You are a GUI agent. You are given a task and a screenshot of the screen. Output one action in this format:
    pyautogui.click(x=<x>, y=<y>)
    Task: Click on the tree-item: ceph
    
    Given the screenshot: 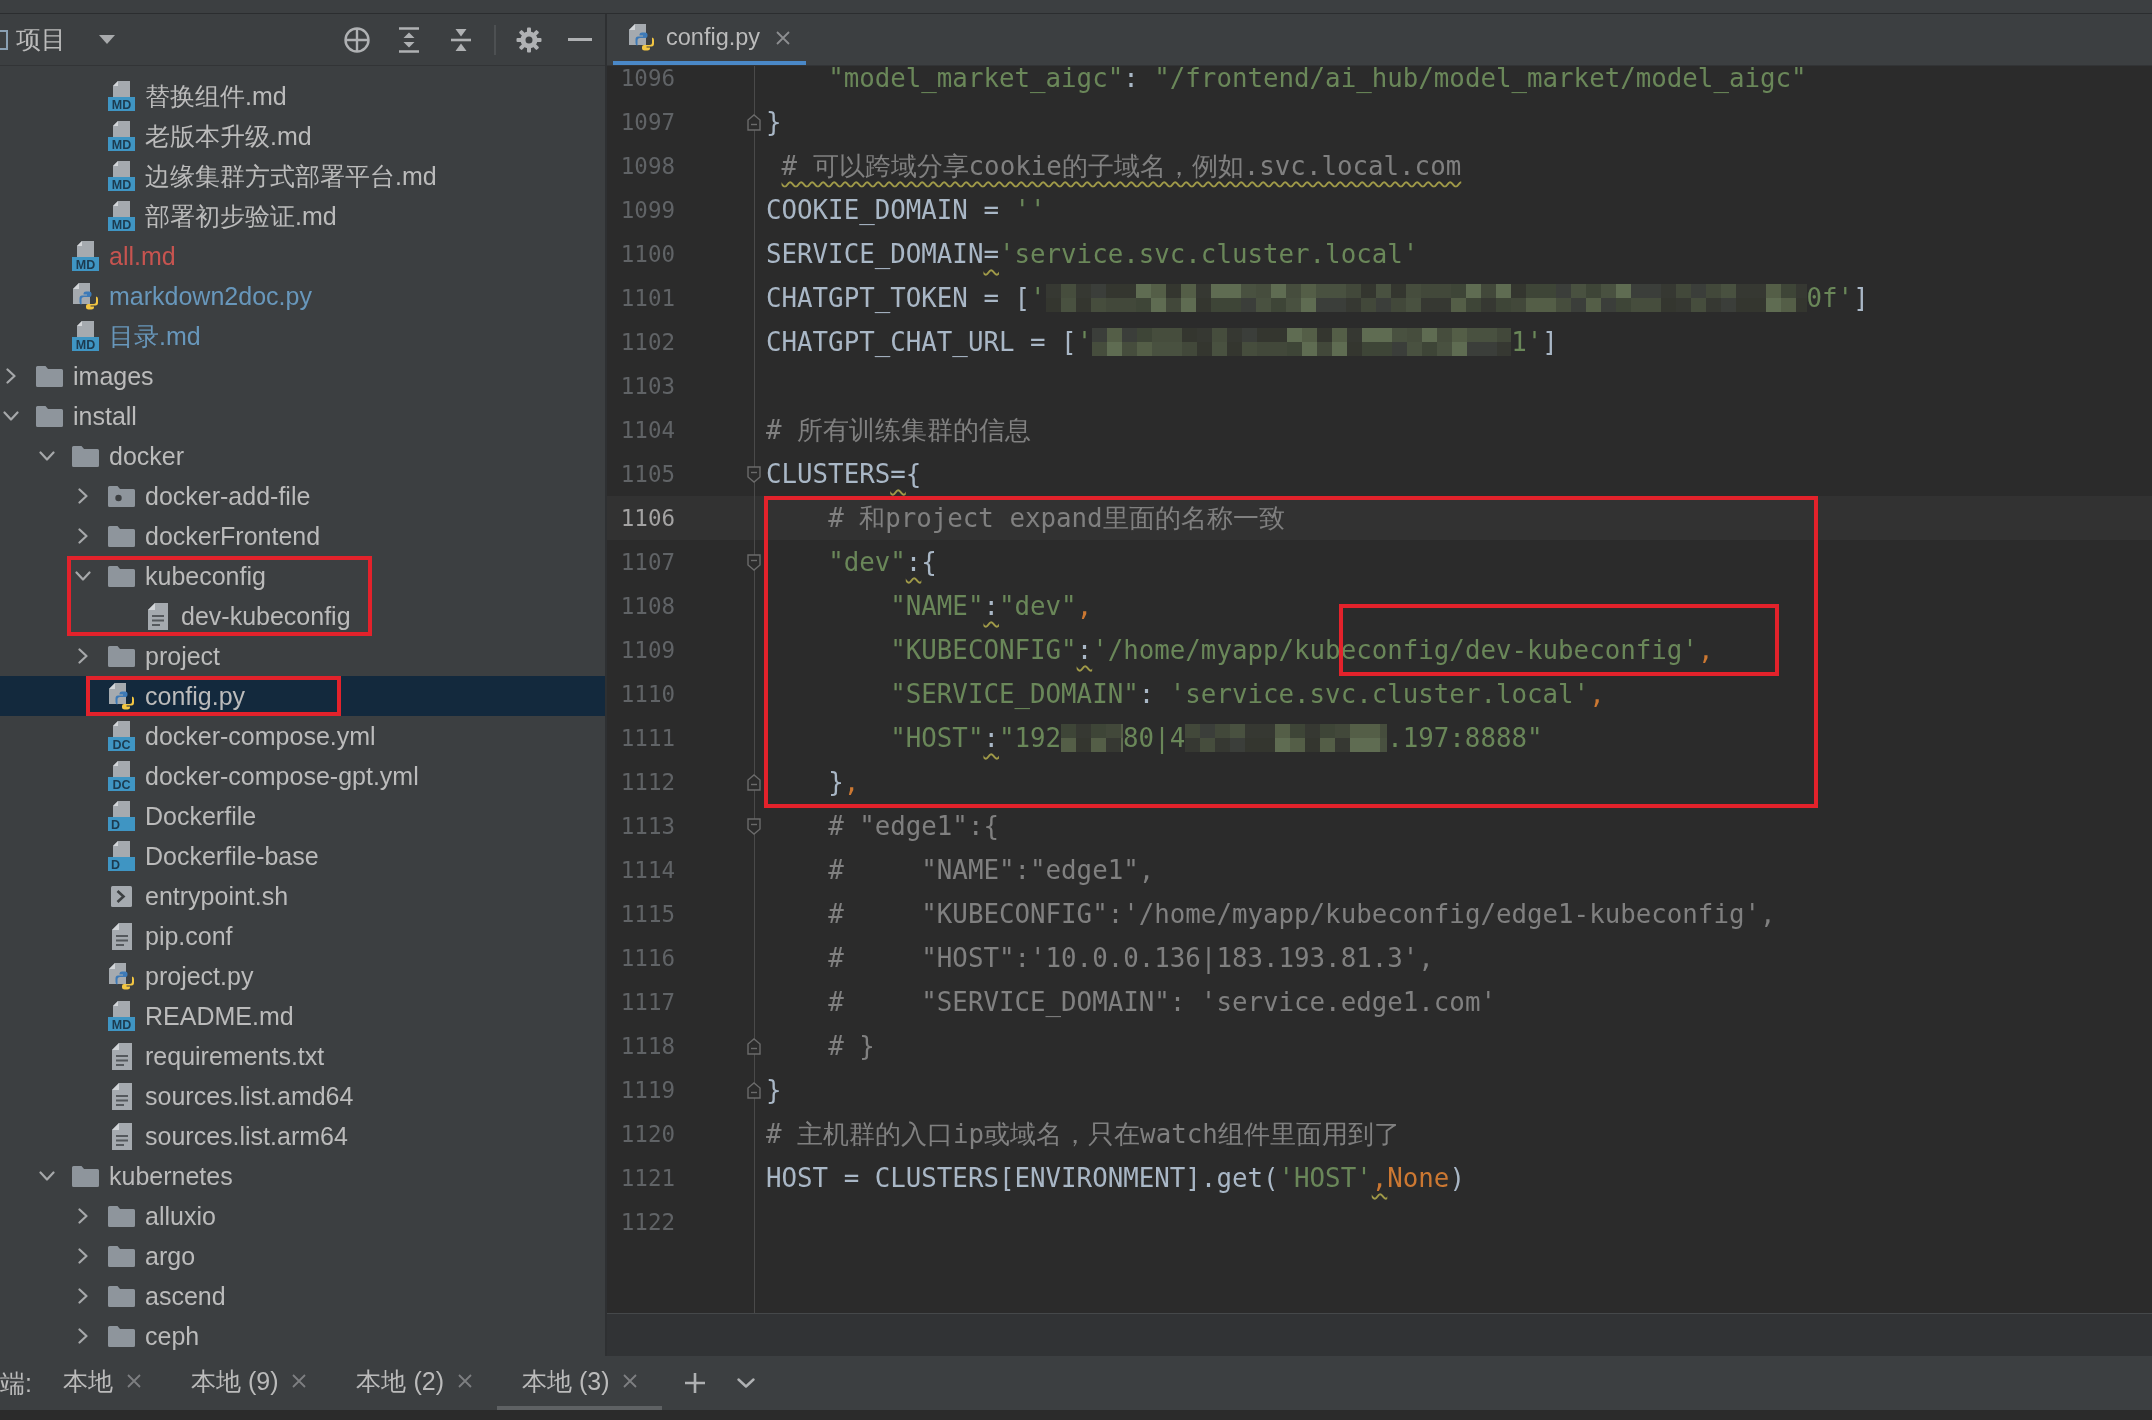 What is the action you would take?
    pyautogui.click(x=136, y=1336)
    